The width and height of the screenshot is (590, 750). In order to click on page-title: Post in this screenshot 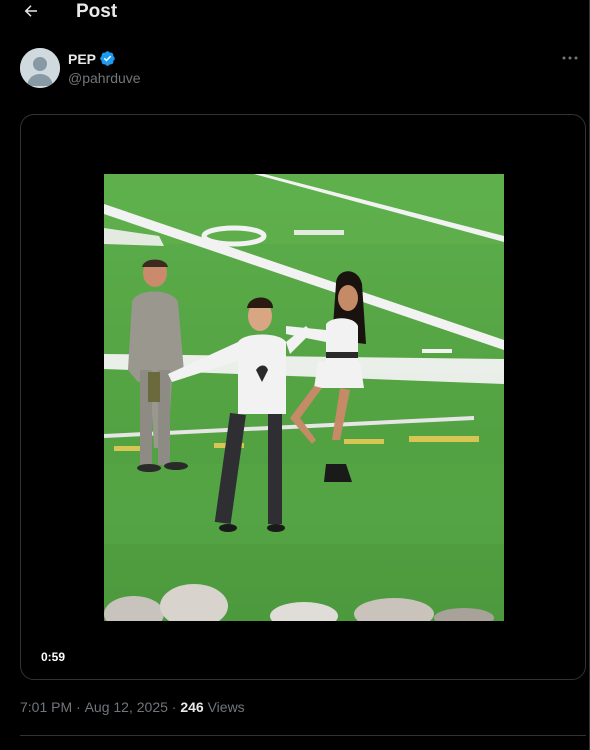, I will do `click(97, 11)`.